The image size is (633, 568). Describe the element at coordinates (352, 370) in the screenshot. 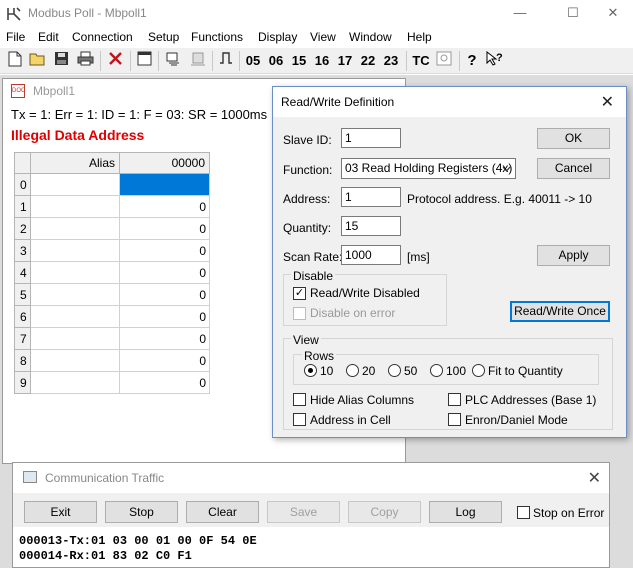

I see `rows-20-radio` at that location.